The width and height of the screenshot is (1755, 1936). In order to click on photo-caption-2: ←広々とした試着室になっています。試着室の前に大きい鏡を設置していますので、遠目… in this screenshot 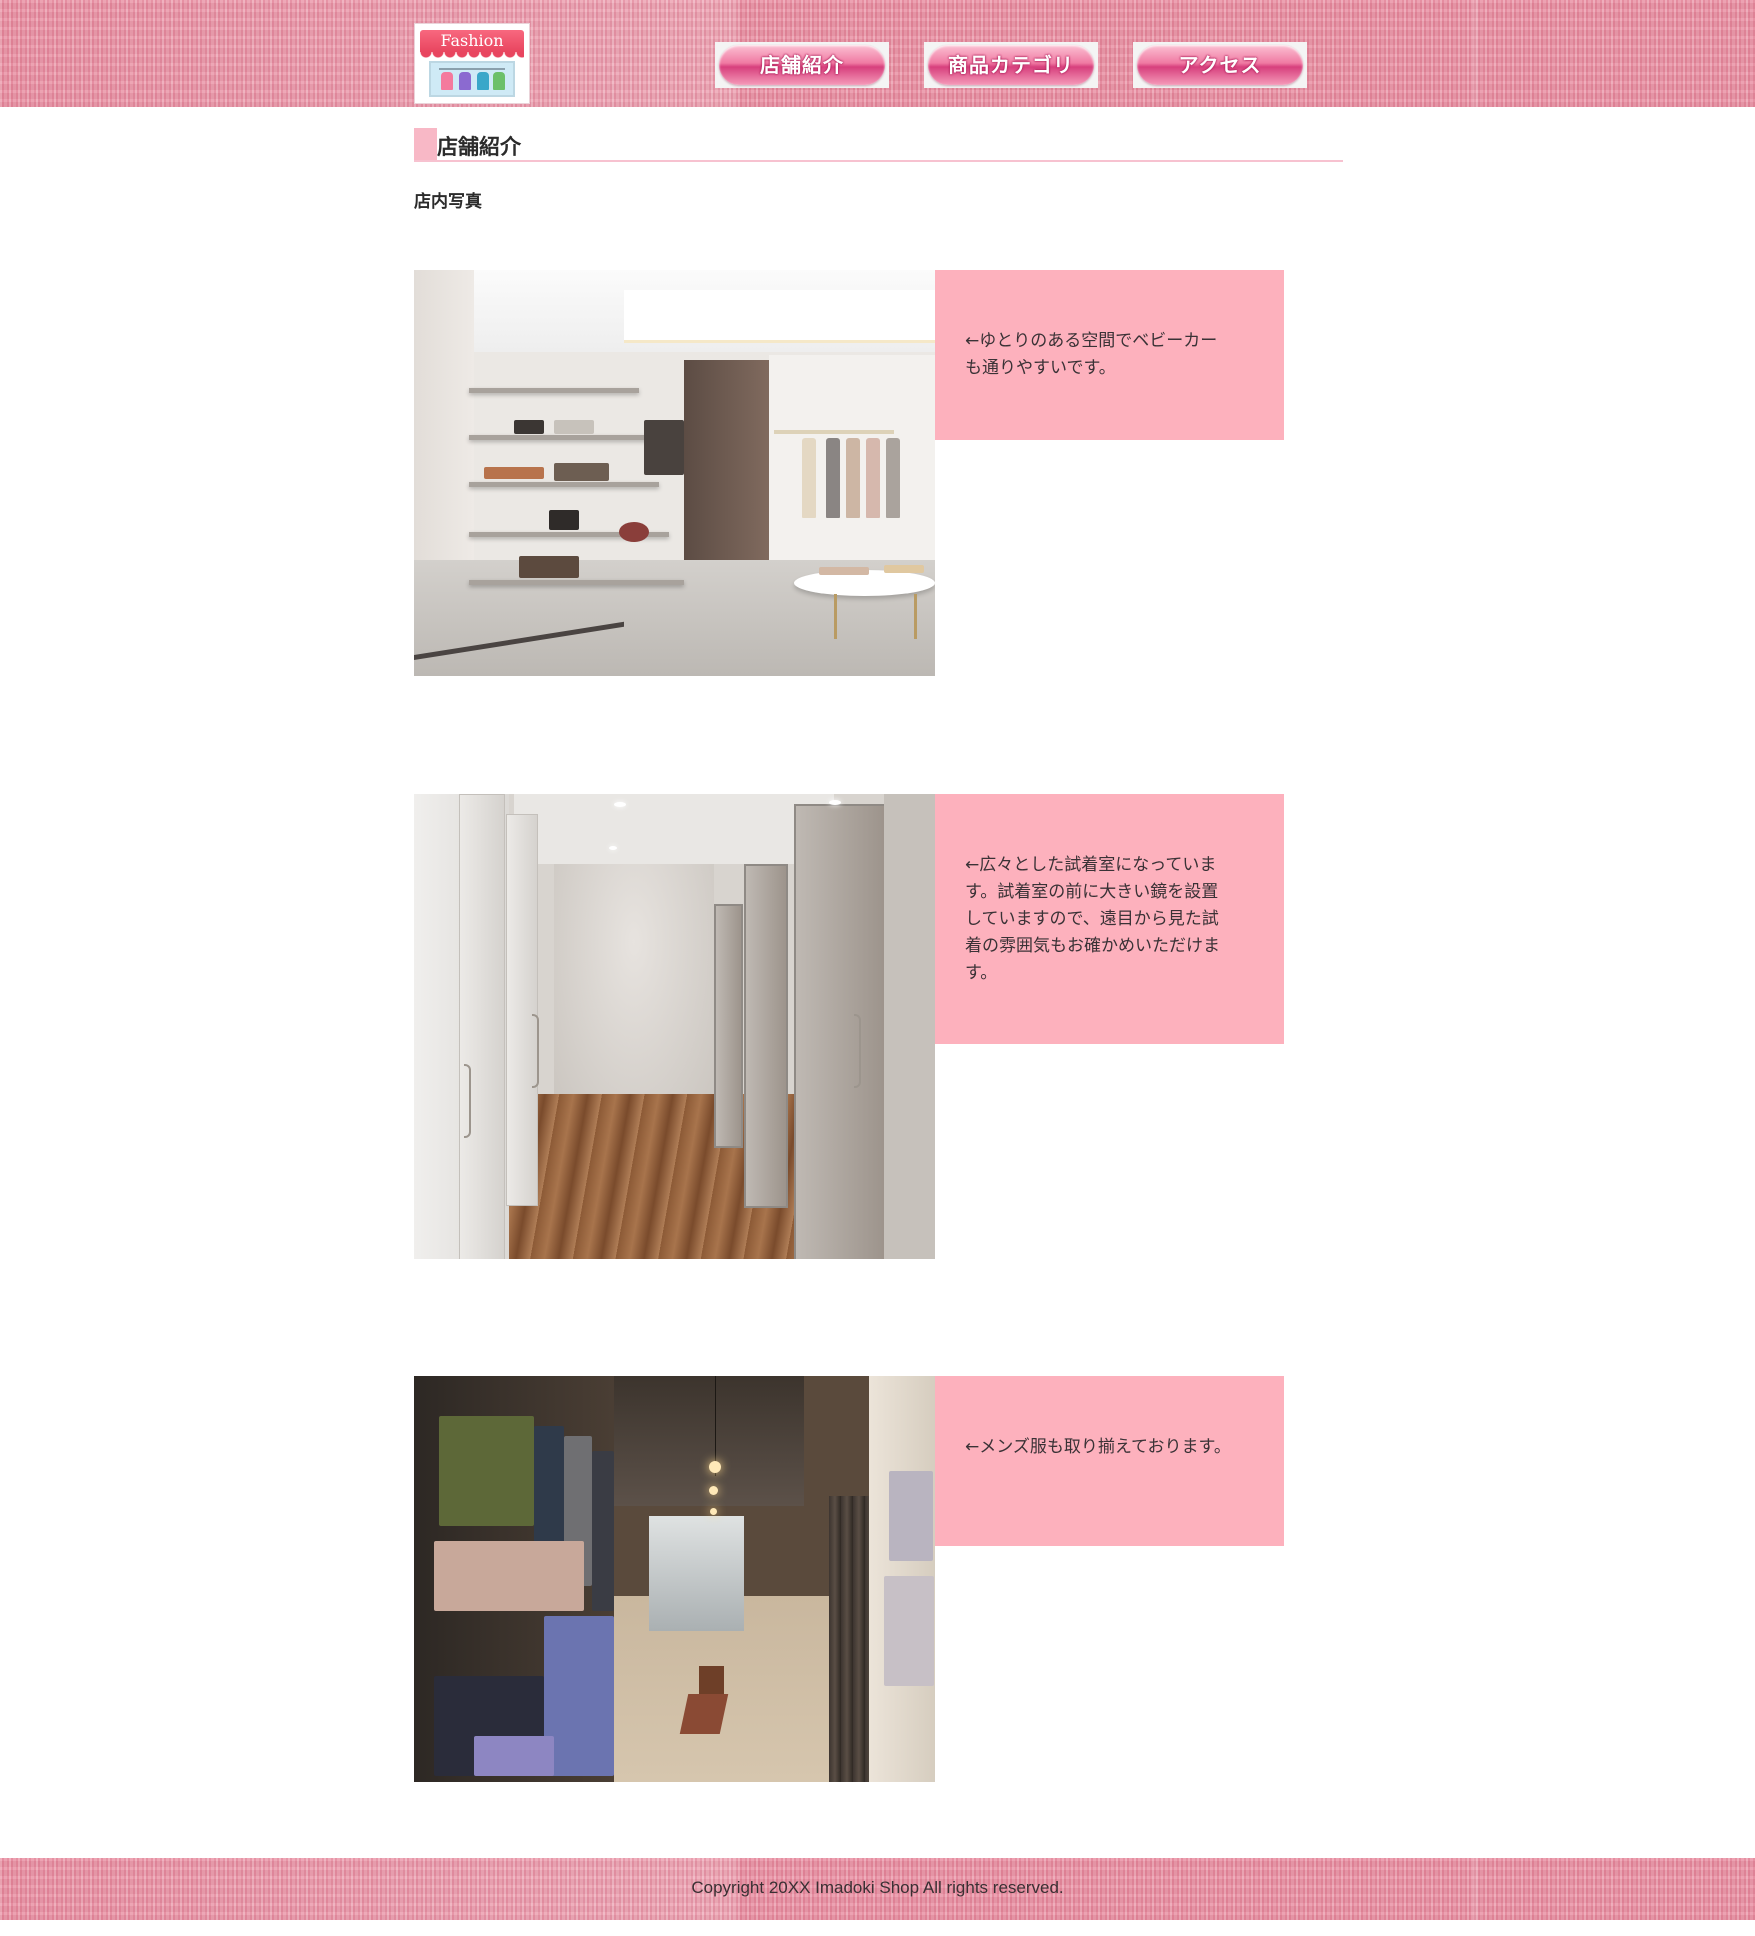, I will do `click(1109, 919)`.